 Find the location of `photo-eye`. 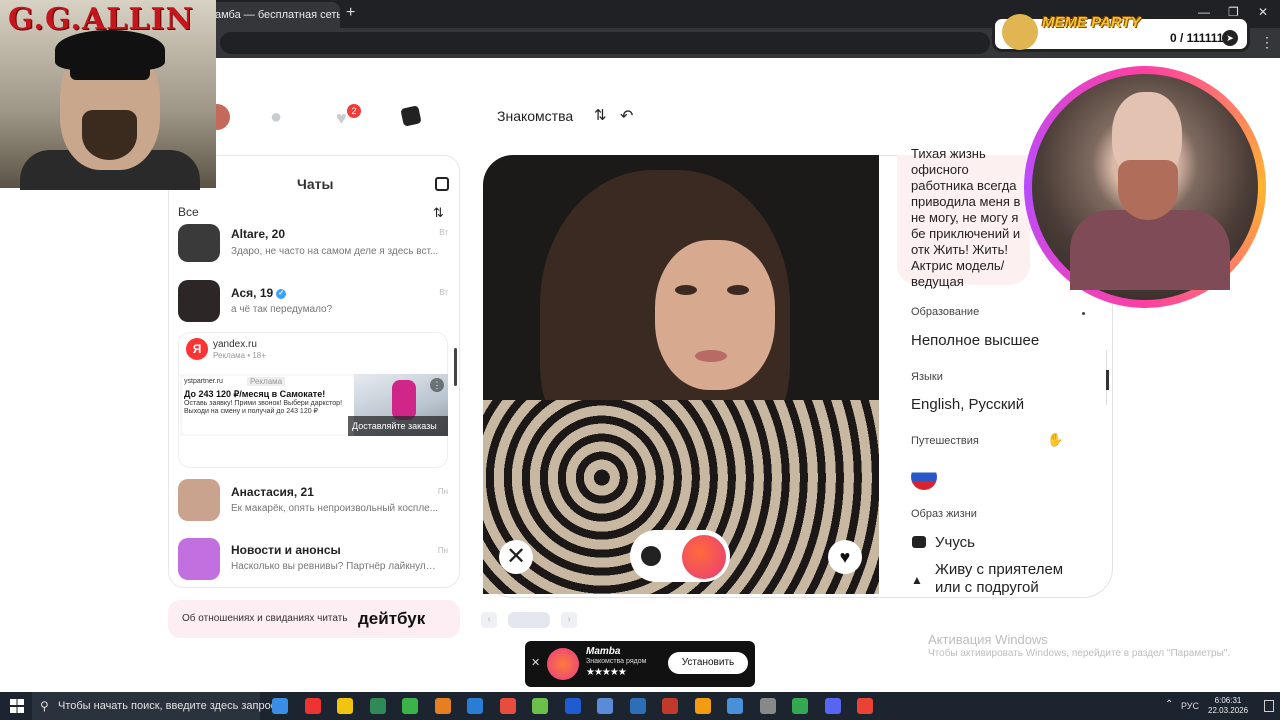

photo-eye is located at coordinates (686, 290).